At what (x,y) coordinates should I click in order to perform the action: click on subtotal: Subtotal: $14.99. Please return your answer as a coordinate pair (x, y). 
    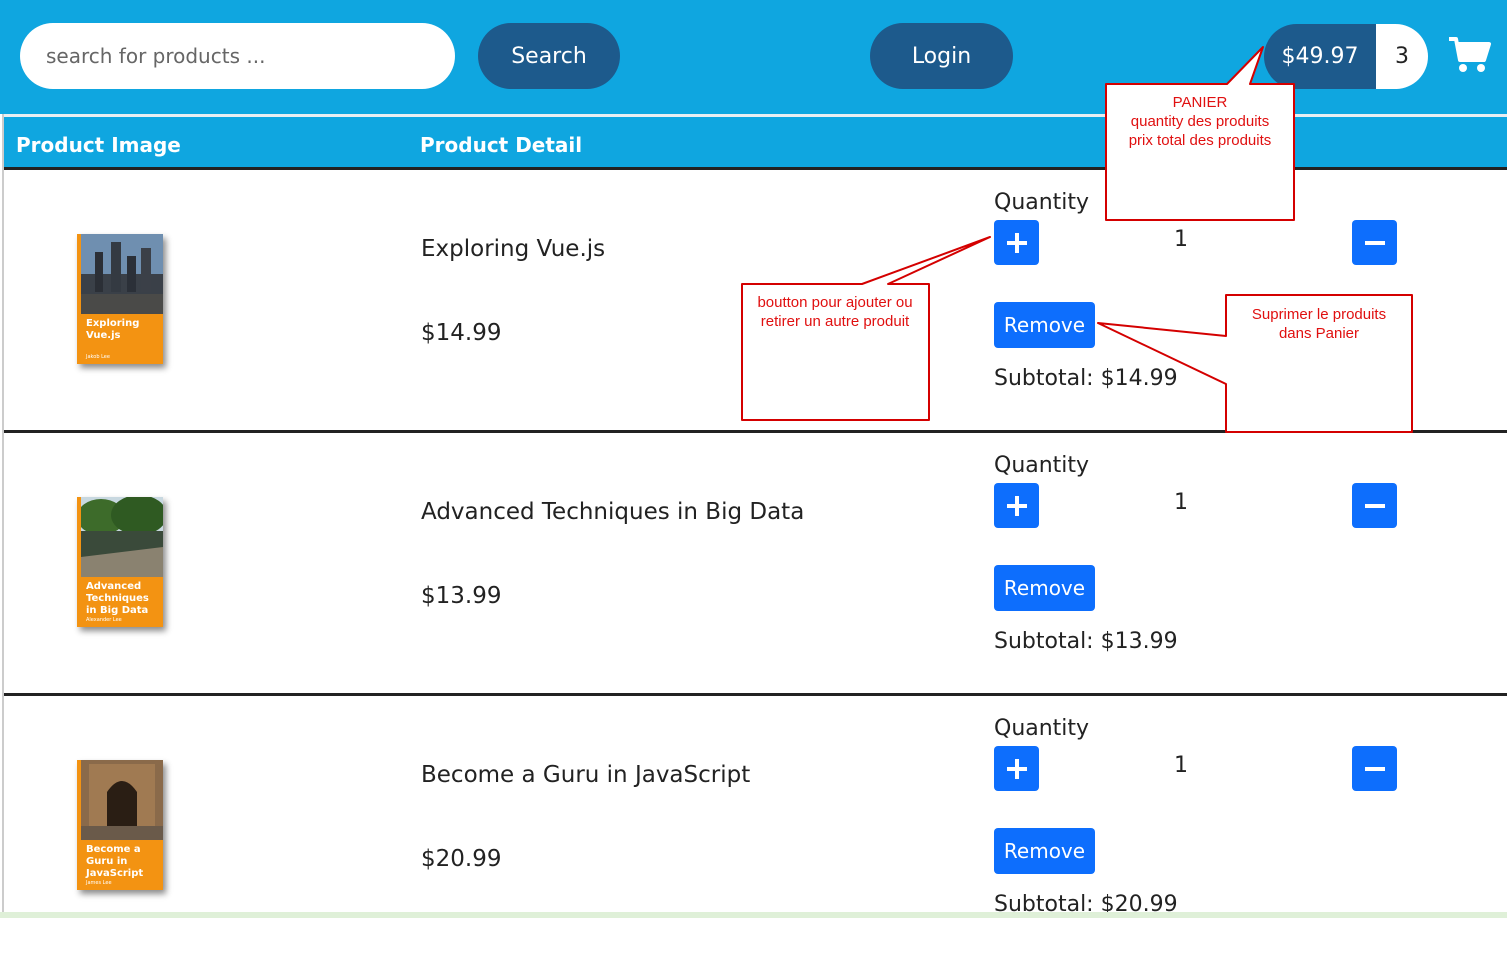
    Looking at the image, I should click on (1086, 378).